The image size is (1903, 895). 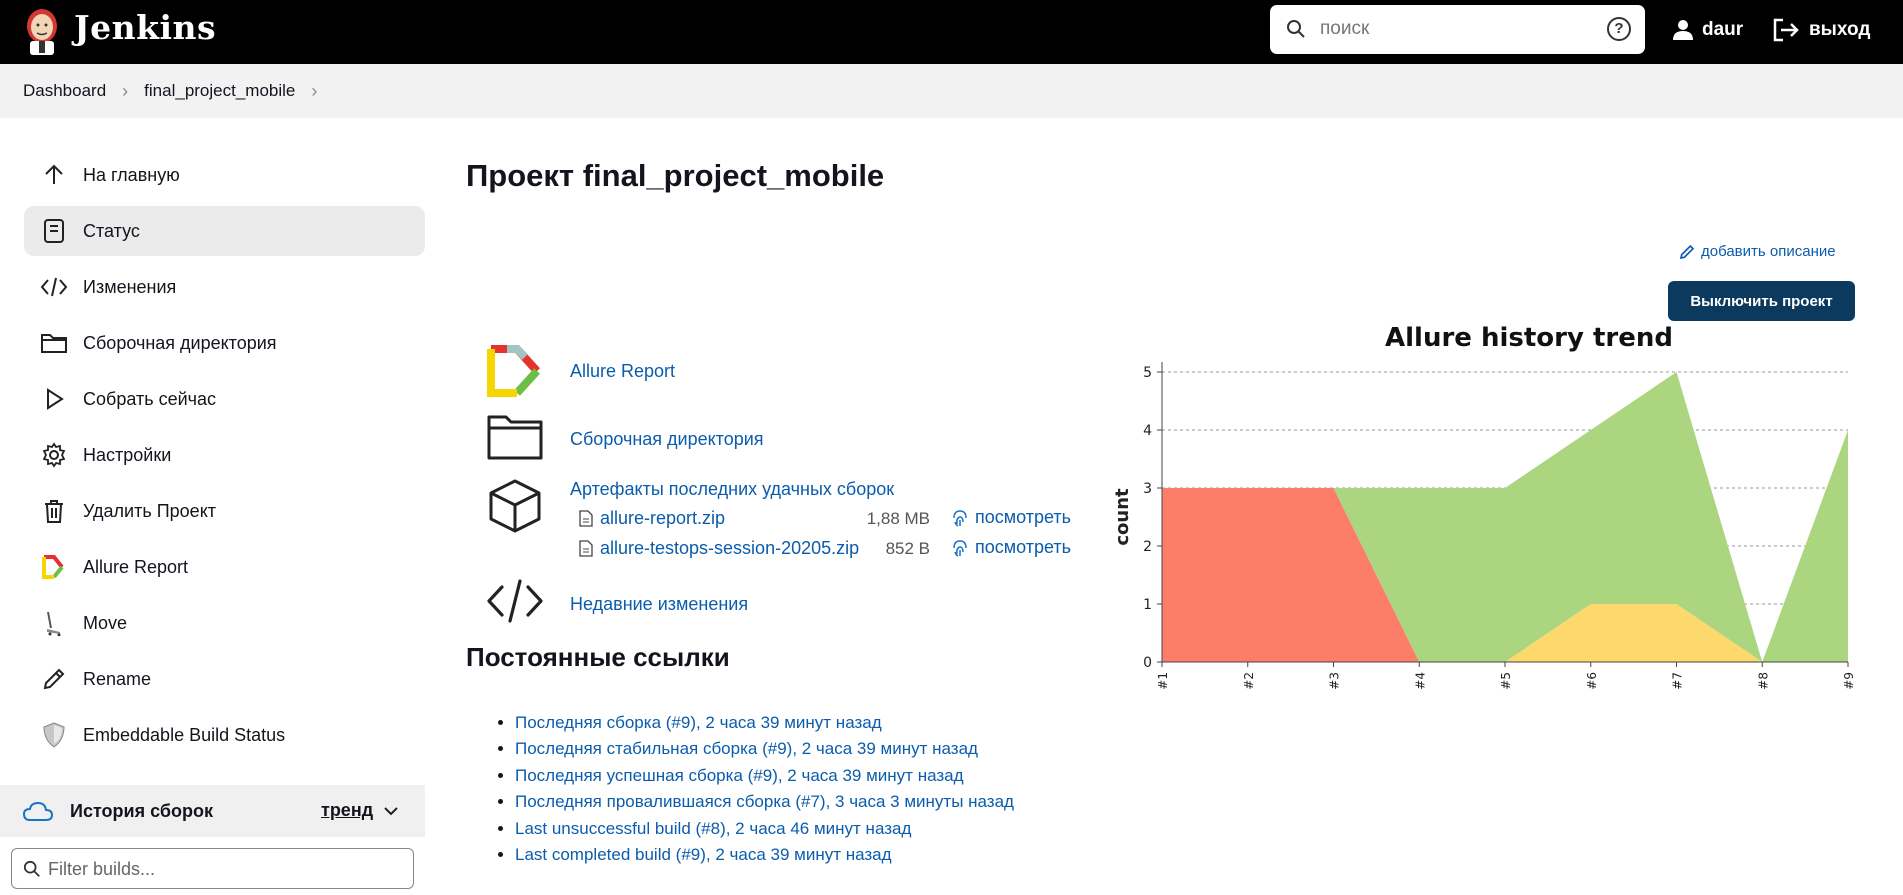 I want to click on sidebar-item-label: Собрать сейчас, so click(x=150, y=398).